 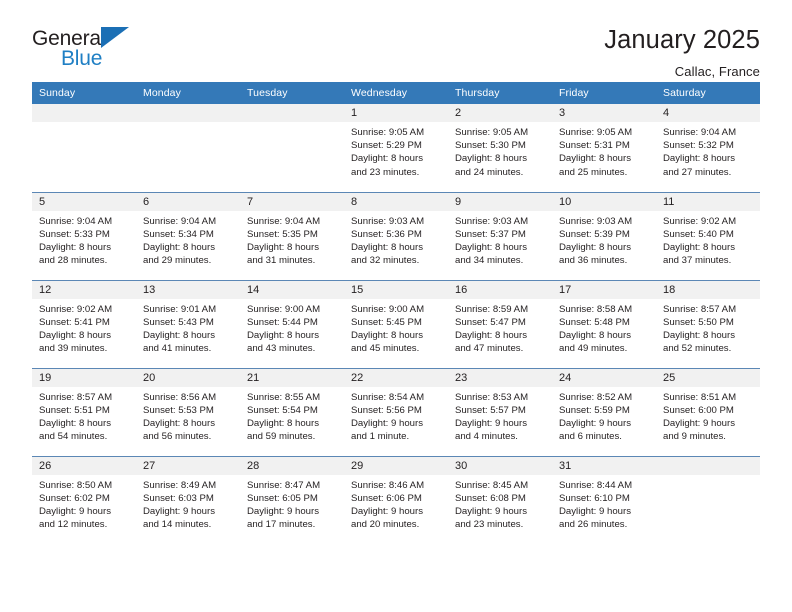 I want to click on sunrise-time: Sunrise: 9:02 AM, so click(x=76, y=309).